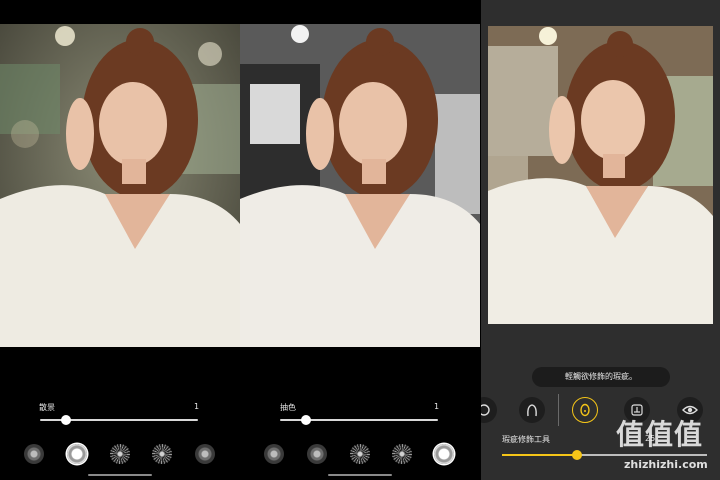 The image size is (720, 480). I want to click on smooth-icon, so click(637, 410).